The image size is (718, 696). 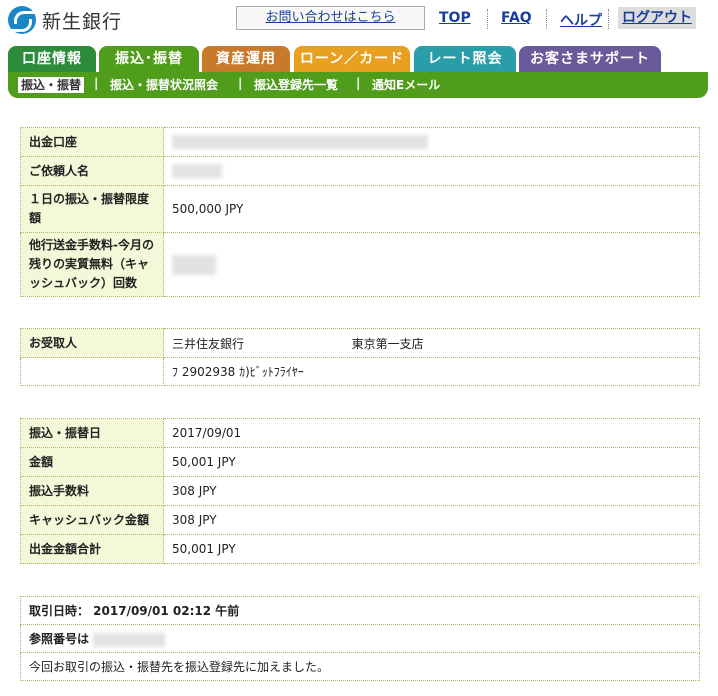 What do you see at coordinates (52, 59) in the screenshot?
I see `tab-account-info: 口座情報` at bounding box center [52, 59].